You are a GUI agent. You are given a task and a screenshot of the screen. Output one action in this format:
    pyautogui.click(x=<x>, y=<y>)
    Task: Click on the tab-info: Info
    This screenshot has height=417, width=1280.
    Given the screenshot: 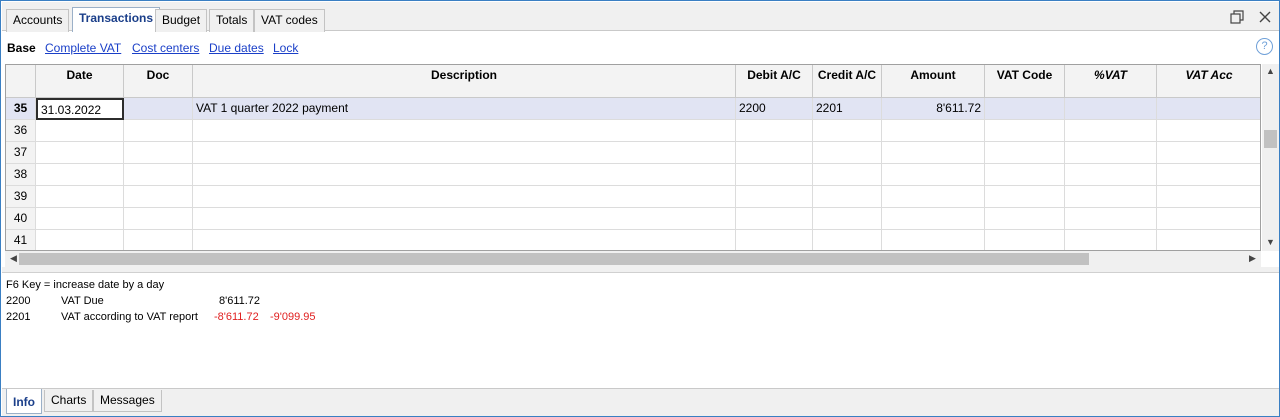 What is the action you would take?
    pyautogui.click(x=24, y=401)
    